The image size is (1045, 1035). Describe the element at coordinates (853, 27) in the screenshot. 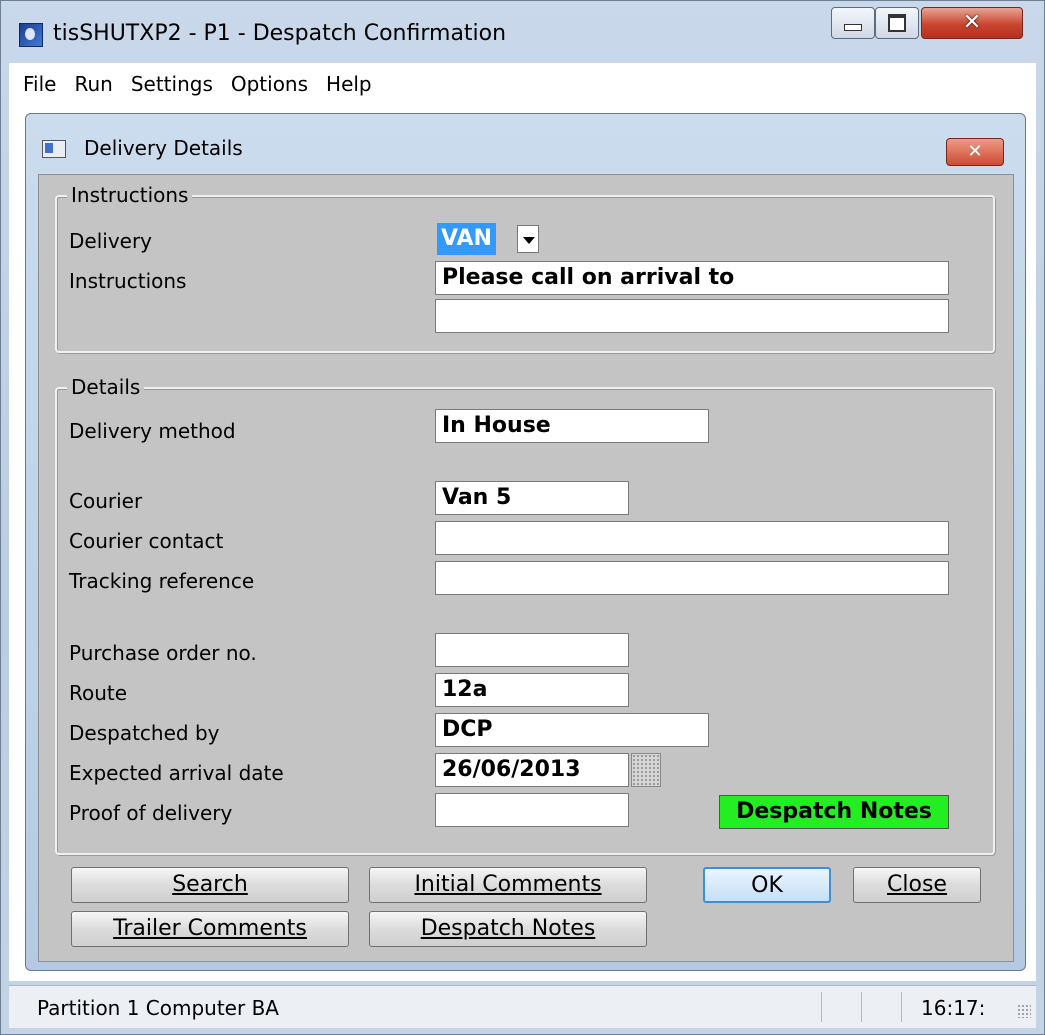

I see `minimize-icon` at that location.